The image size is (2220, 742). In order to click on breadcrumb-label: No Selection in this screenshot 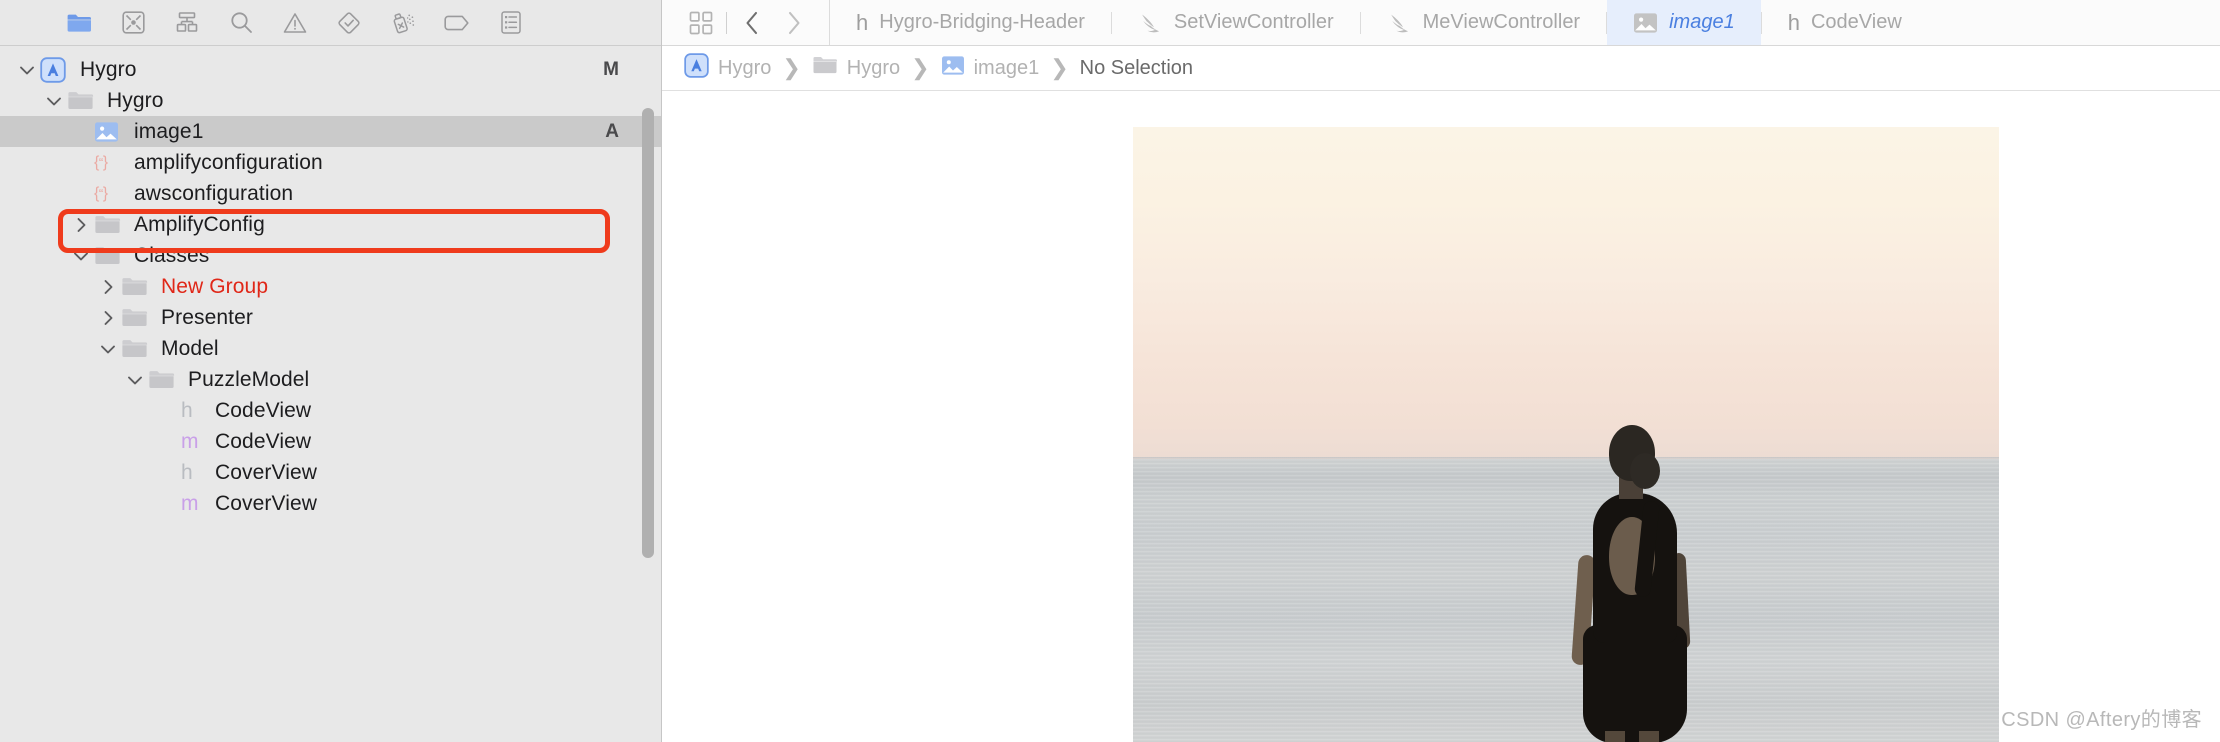, I will do `click(1136, 67)`.